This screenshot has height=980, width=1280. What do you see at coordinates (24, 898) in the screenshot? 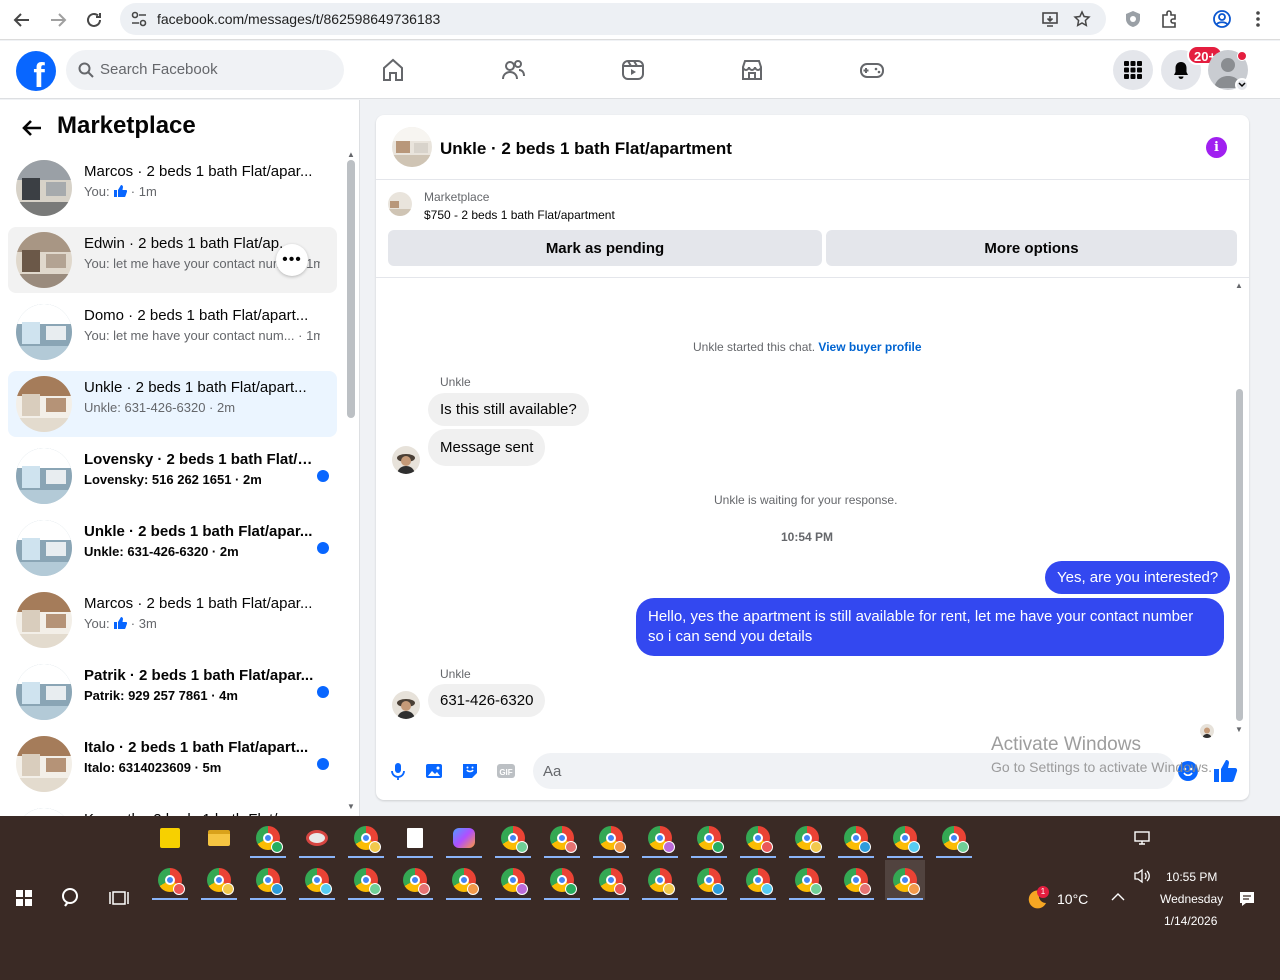
I see `windows-start-icon` at bounding box center [24, 898].